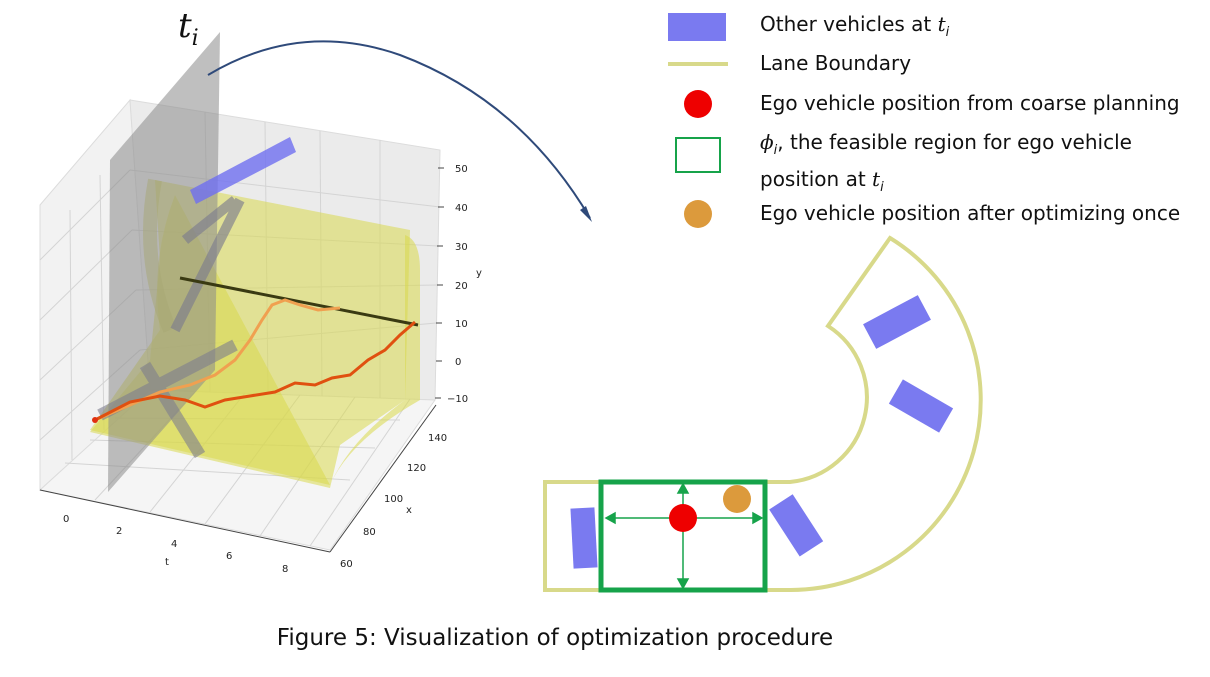 Image resolution: width=1210 pixels, height=677 pixels. What do you see at coordinates (346, 564) in the screenshot?
I see `x-tick-label: 60` at bounding box center [346, 564].